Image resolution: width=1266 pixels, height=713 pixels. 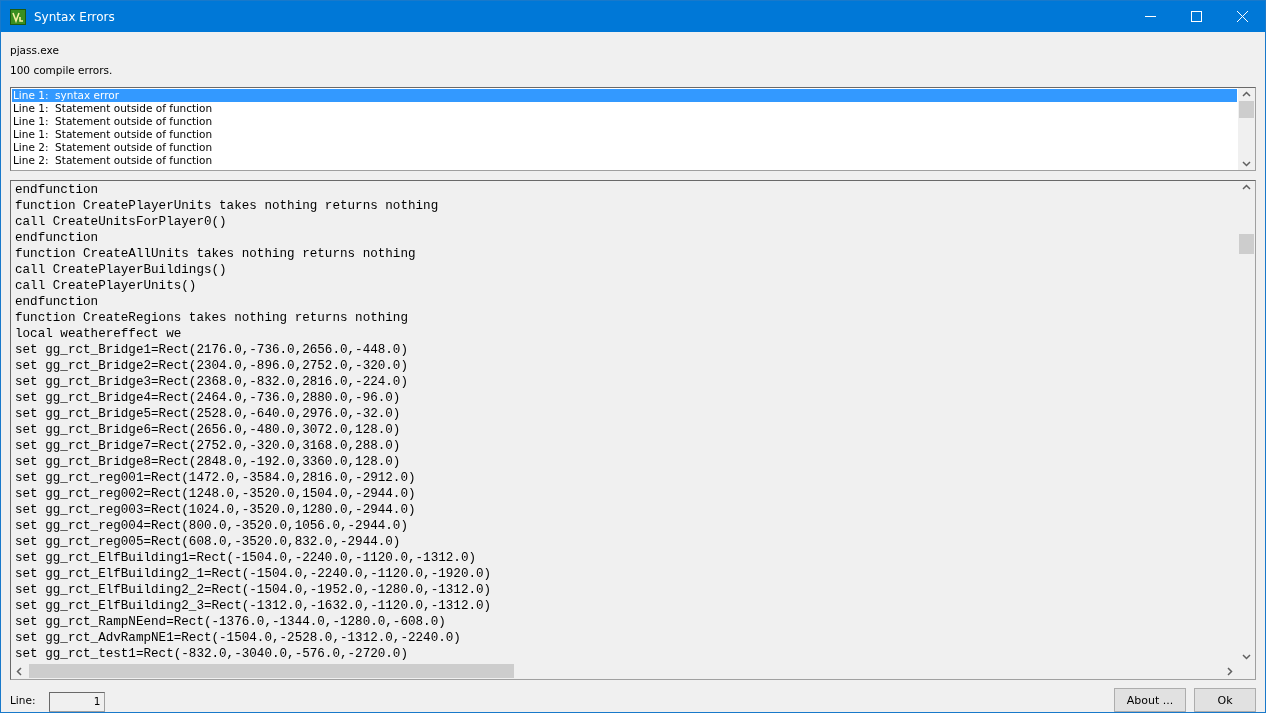 What do you see at coordinates (227, 206) in the screenshot?
I see `code-line: function CreatePlayerUnits takes nothing returns nothing` at bounding box center [227, 206].